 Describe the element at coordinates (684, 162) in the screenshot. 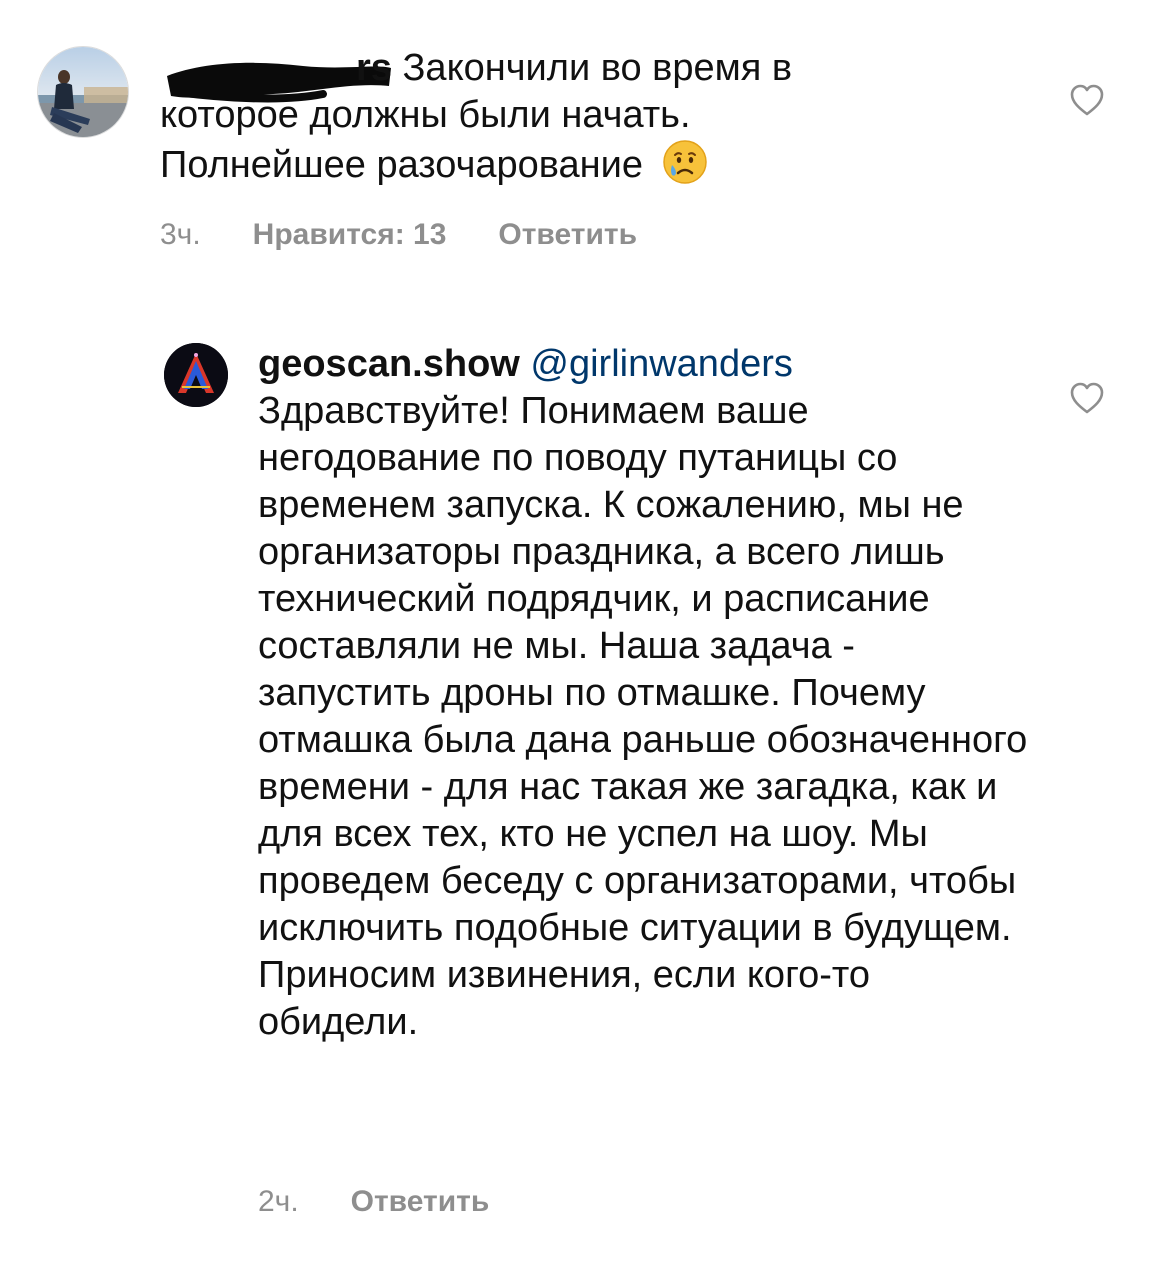

I see `crying-face-icon` at that location.